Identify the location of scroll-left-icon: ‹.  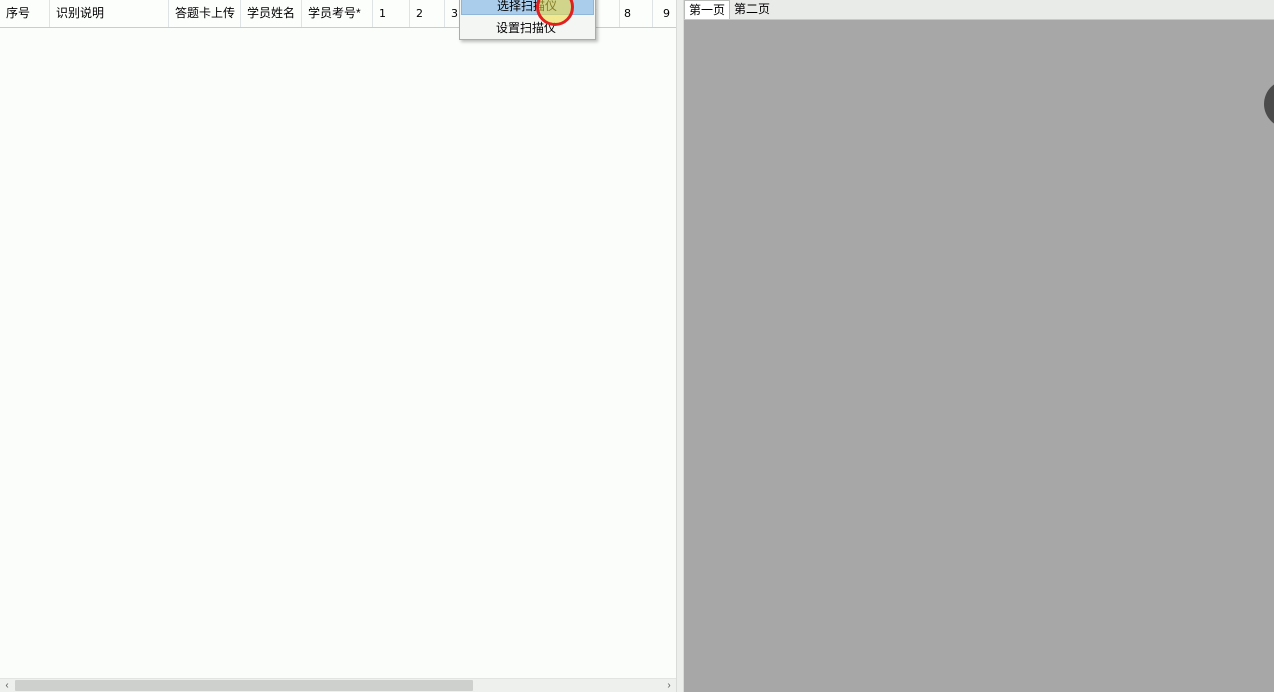
(7, 685).